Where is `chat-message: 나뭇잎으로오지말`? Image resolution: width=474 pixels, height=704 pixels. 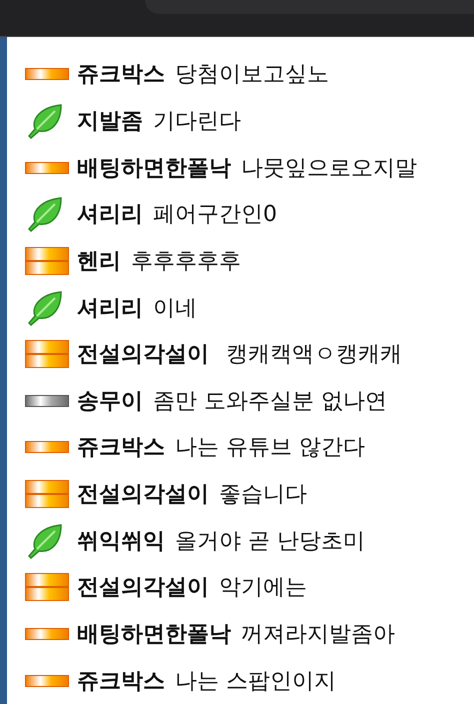
chat-message: 나뭇잎으로오지말 is located at coordinates (329, 168).